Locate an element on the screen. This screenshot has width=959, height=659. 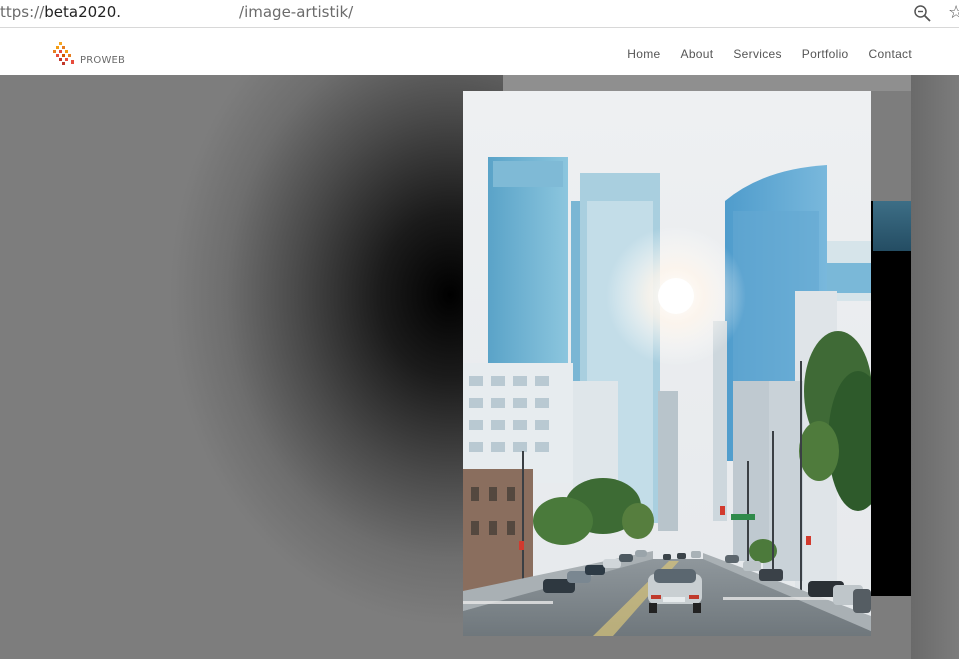
url-path: /image-artistik/ is located at coordinates (296, 12).